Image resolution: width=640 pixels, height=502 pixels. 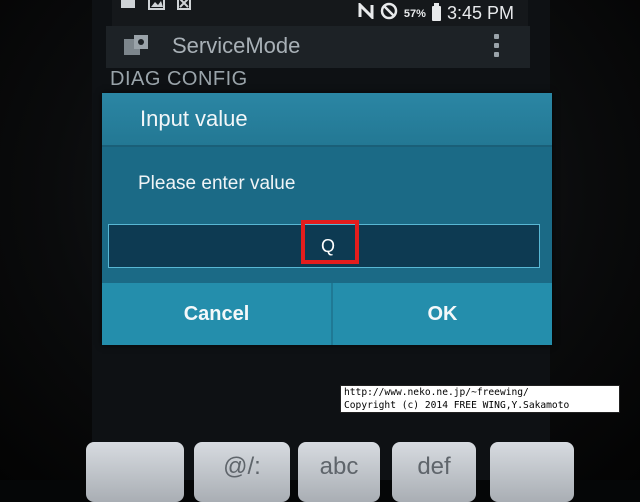 I want to click on key-abc: abc, so click(x=339, y=472).